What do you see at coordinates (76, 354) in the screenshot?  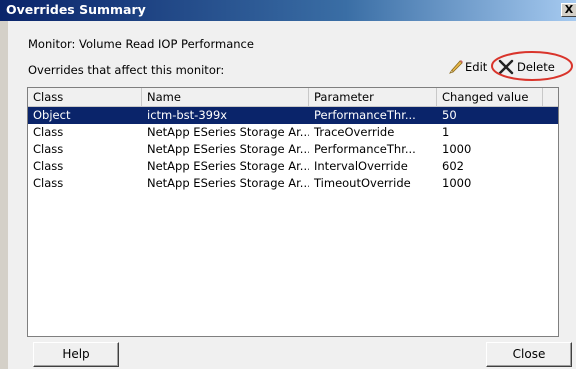 I see `help-button: Help` at bounding box center [76, 354].